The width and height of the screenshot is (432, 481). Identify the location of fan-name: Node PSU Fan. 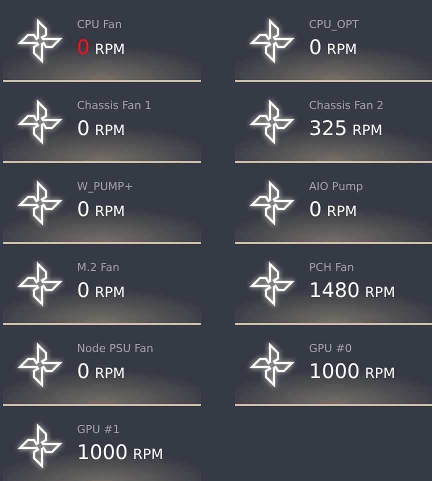
(115, 348).